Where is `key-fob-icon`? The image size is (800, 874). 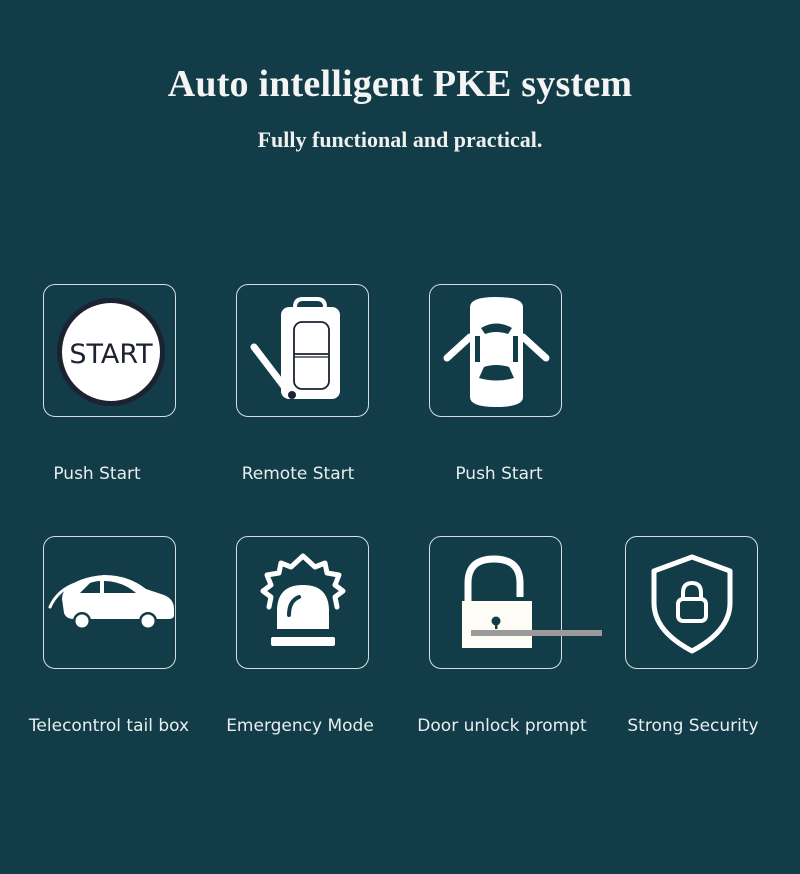
key-fob-icon is located at coordinates (295, 348).